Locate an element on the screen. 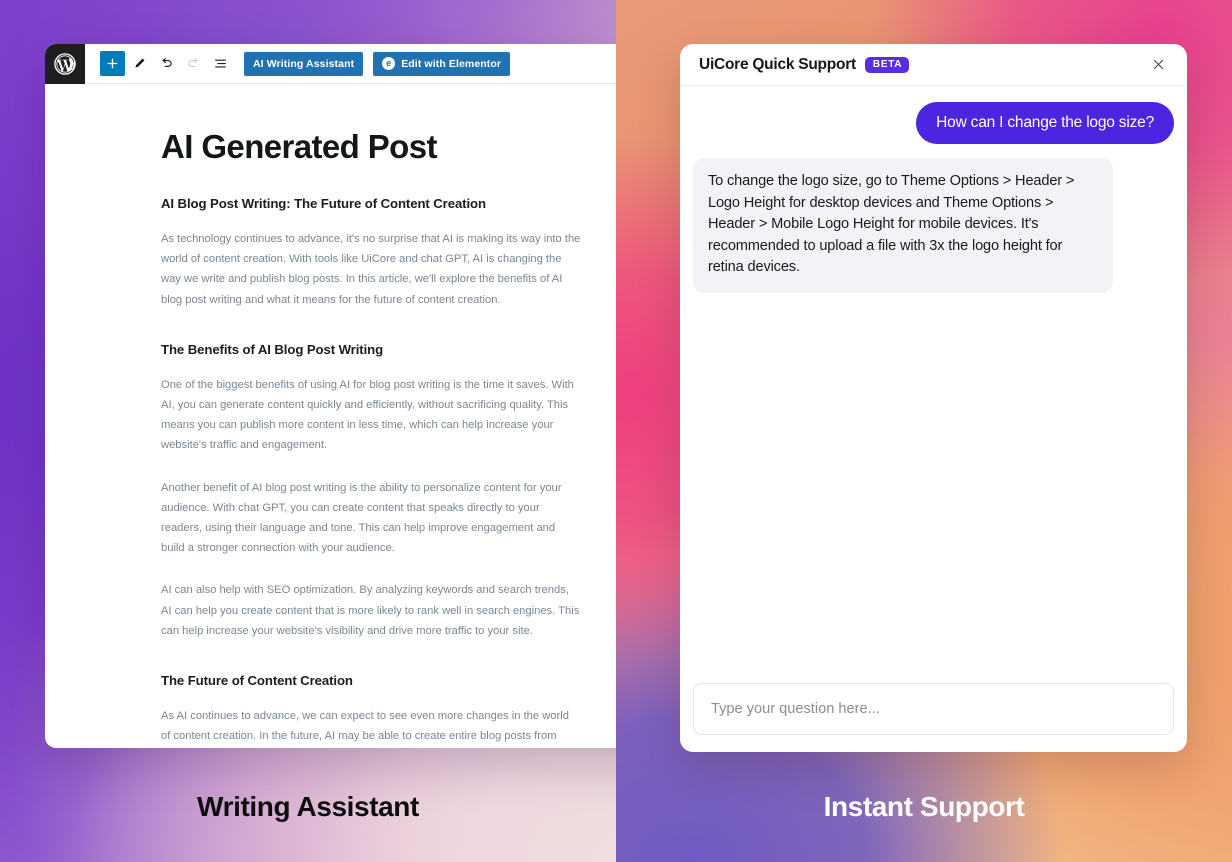  post-title: AI Generated Post is located at coordinates (388, 147).